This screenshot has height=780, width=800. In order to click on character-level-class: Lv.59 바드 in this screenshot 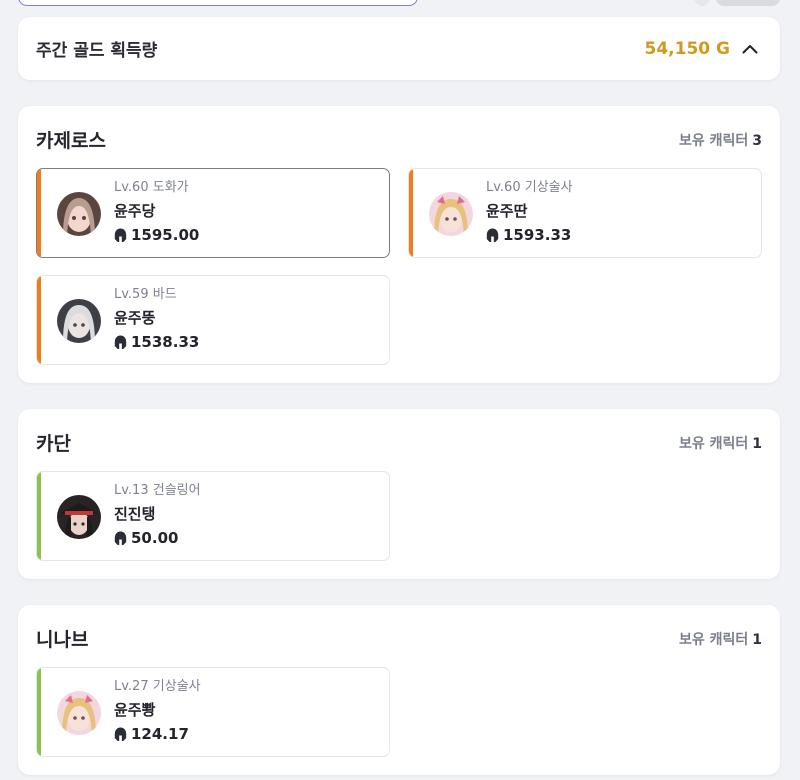, I will do `click(156, 295)`.